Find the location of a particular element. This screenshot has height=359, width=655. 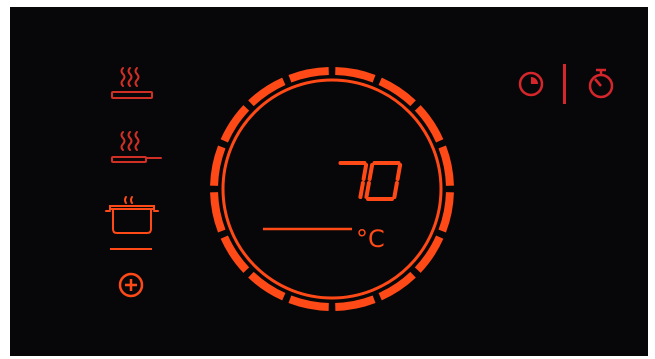

griddle-steam-icon is located at coordinates (132, 83).